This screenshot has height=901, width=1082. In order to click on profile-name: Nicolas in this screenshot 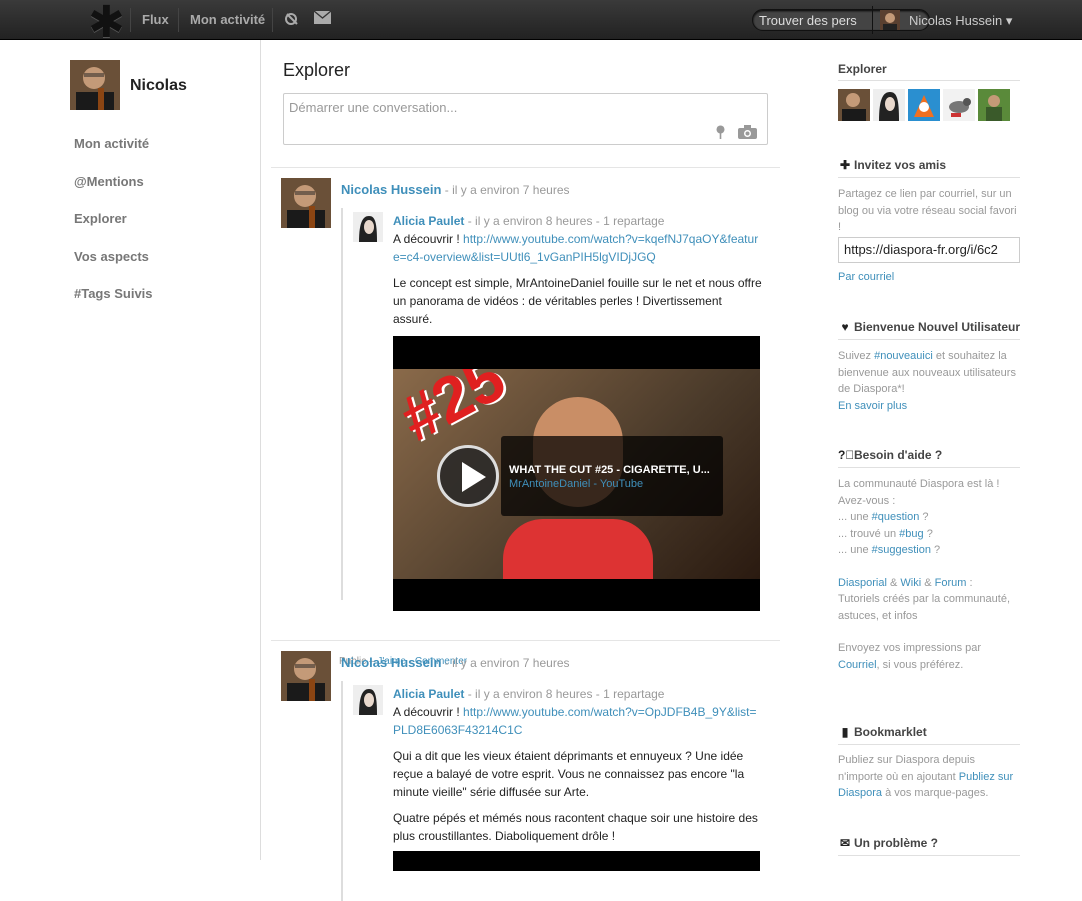, I will do `click(158, 86)`.